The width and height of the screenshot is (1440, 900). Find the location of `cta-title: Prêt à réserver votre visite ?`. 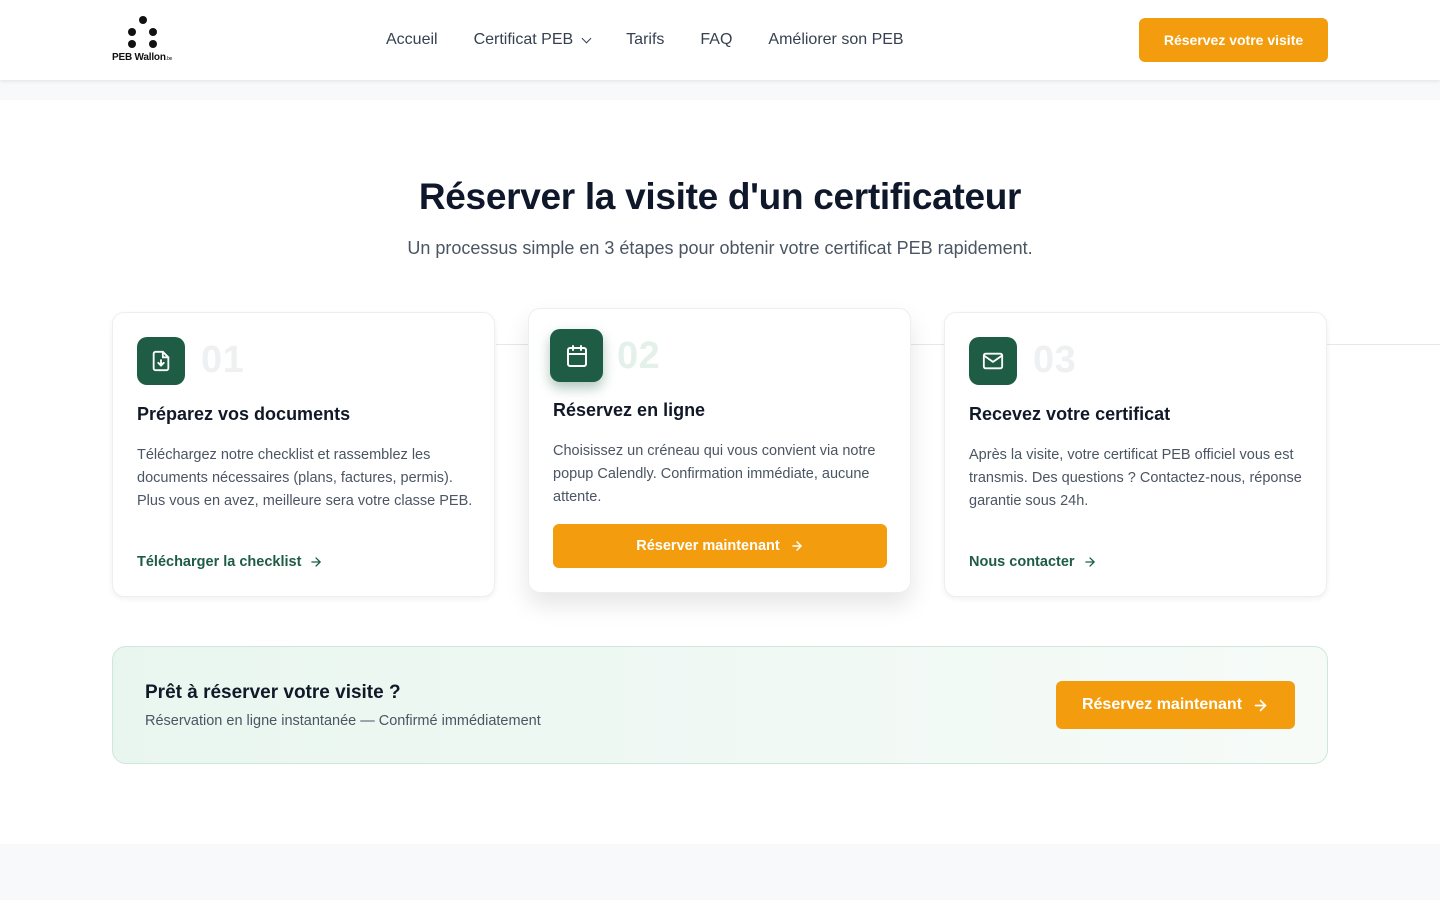

cta-title: Prêt à réserver votre visite ? is located at coordinates (273, 692).